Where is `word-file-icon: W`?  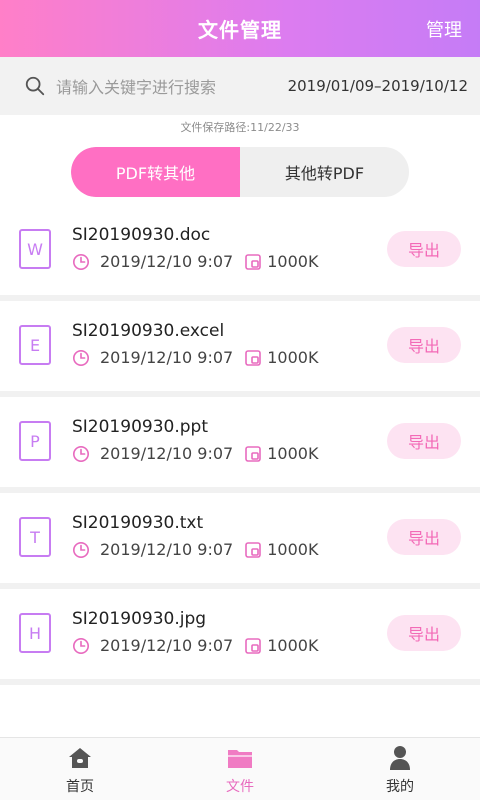
word-file-icon: W is located at coordinates (35, 249).